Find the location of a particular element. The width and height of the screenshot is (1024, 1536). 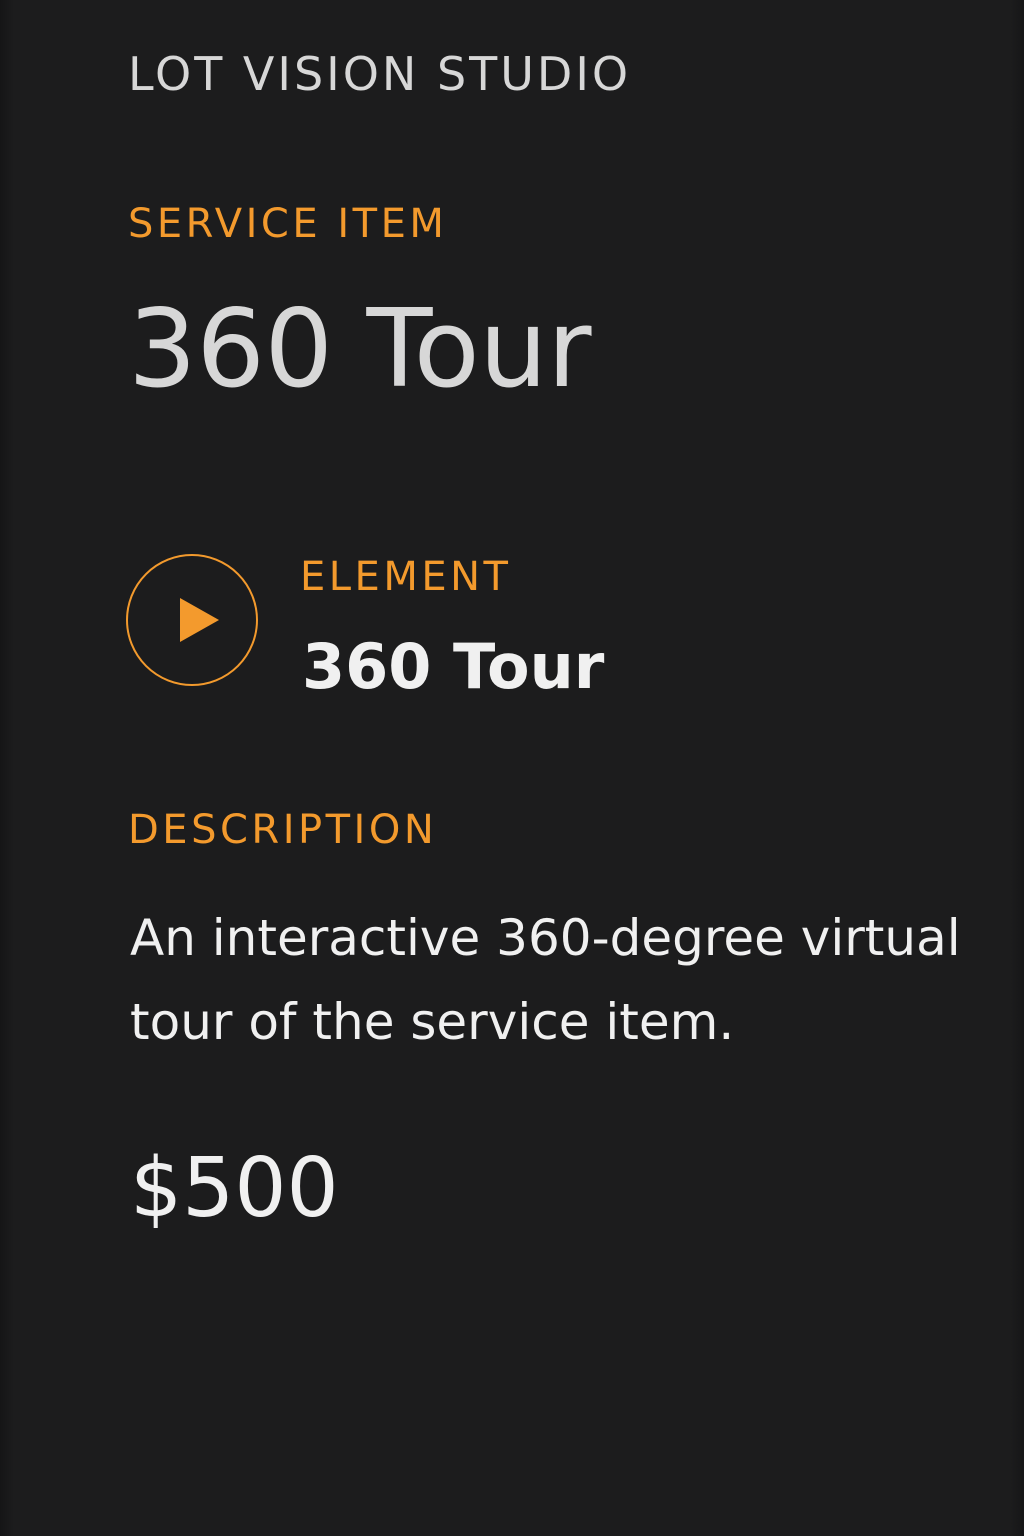

play-button is located at coordinates (192, 620).